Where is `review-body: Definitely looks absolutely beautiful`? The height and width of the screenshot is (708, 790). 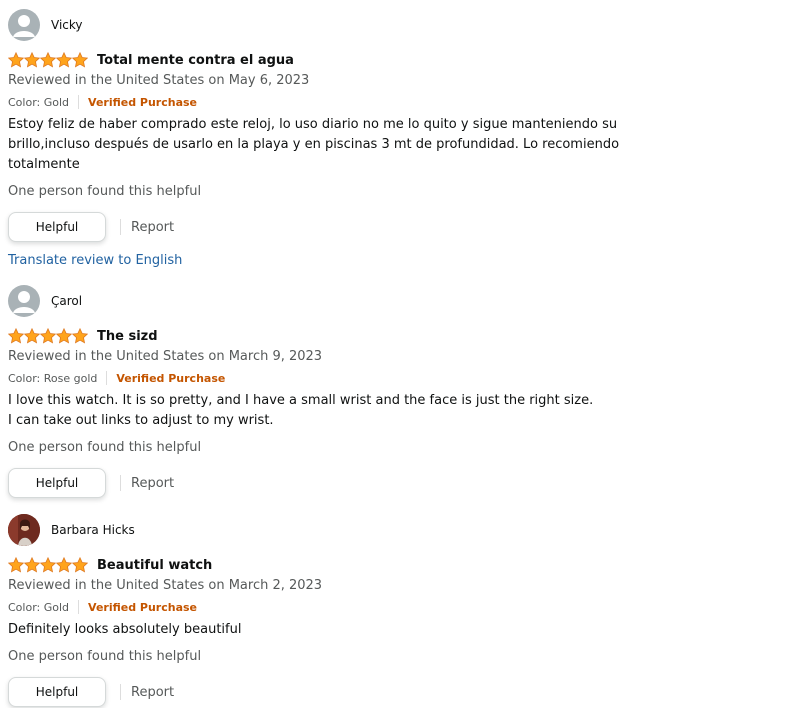 review-body: Definitely looks absolutely beautiful is located at coordinates (393, 630).